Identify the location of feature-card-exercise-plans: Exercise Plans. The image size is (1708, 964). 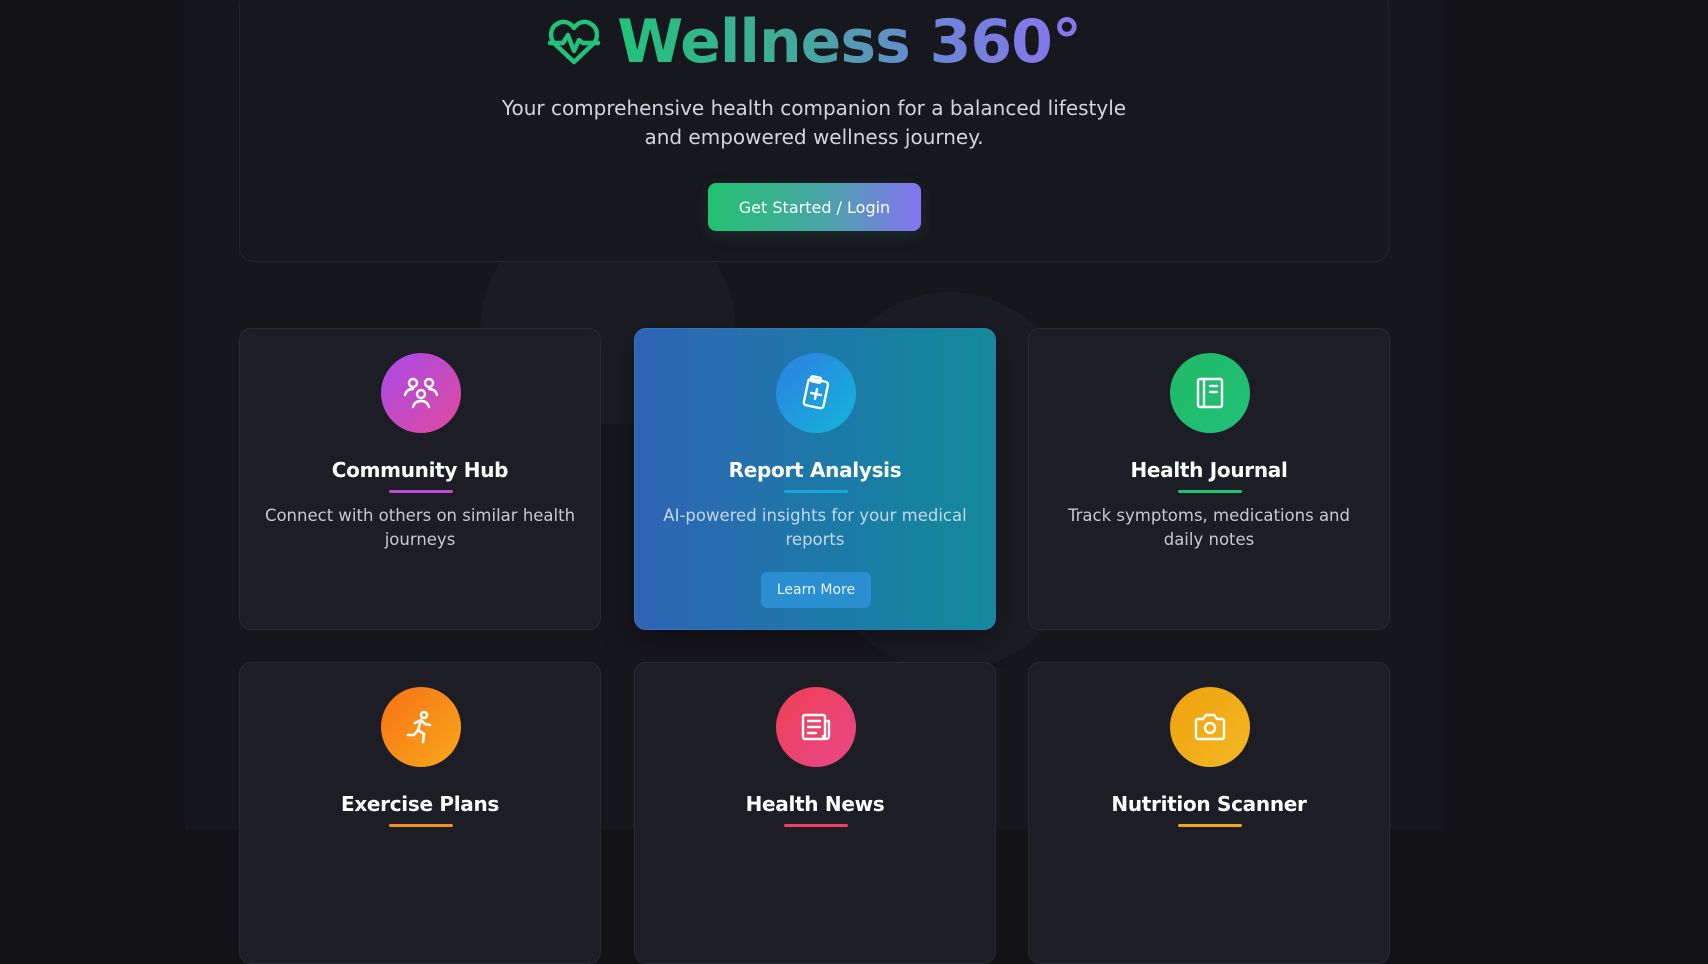
(420, 813).